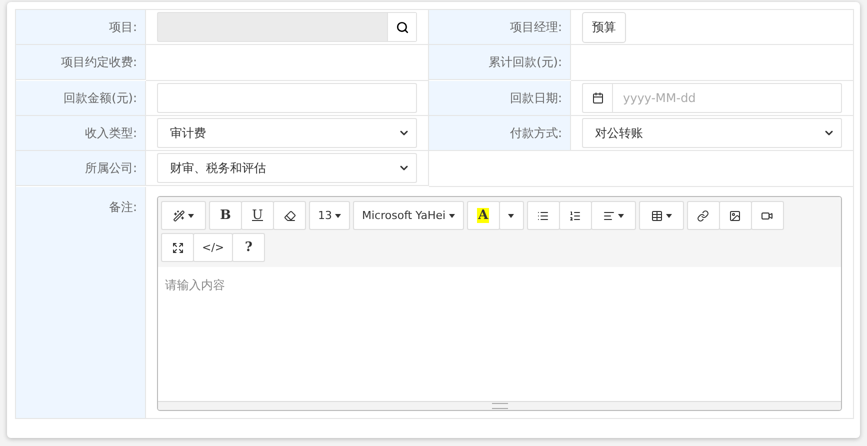  I want to click on editor-placeholder: 请输入内容, so click(195, 285).